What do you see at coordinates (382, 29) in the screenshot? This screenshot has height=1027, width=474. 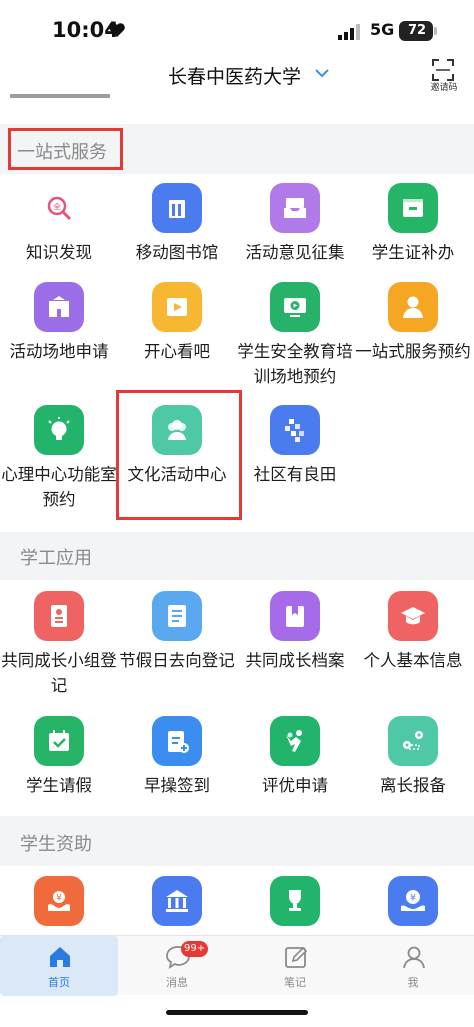 I see `network-type: 5G` at bounding box center [382, 29].